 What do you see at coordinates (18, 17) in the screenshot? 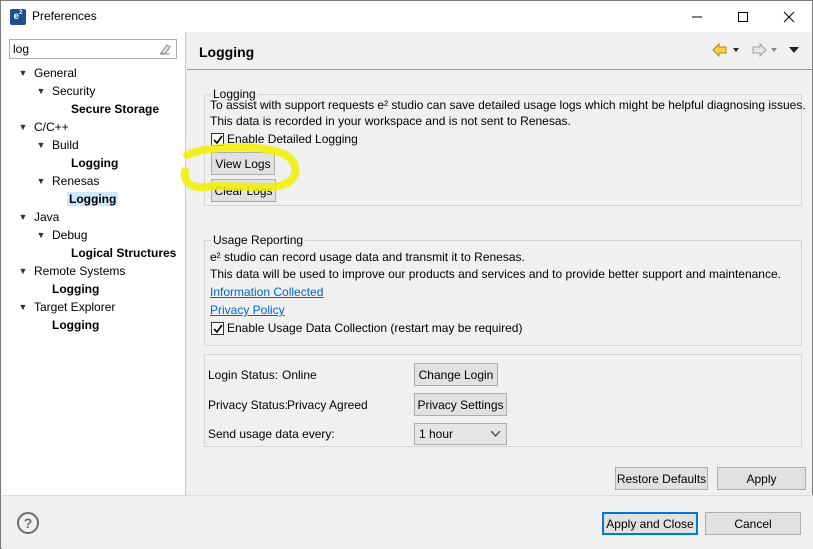
I see `e2-logo-icon: e2` at bounding box center [18, 17].